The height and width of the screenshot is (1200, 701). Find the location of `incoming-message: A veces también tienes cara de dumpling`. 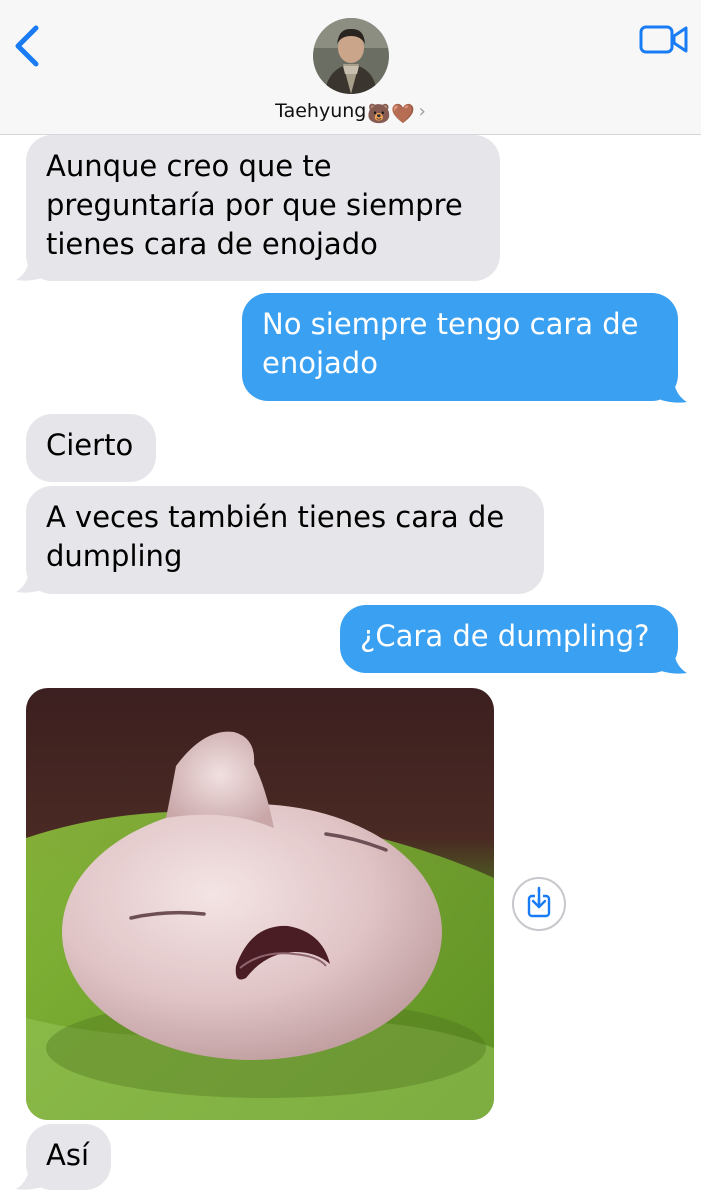

incoming-message: A veces también tienes cara de dumpling is located at coordinates (285, 540).